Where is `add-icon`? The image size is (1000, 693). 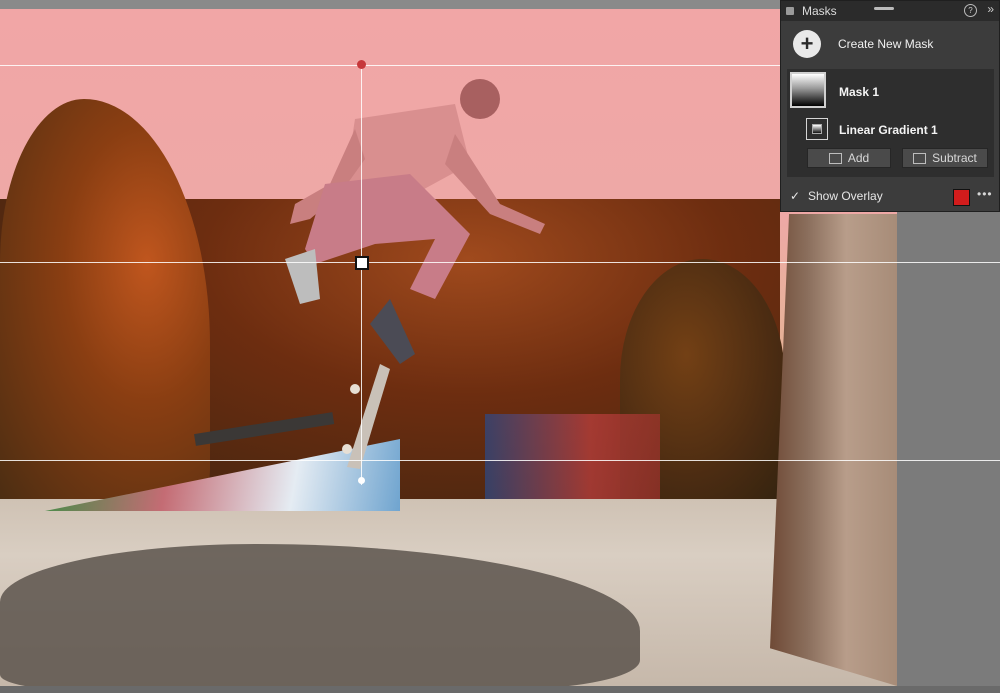
add-icon is located at coordinates (835, 158).